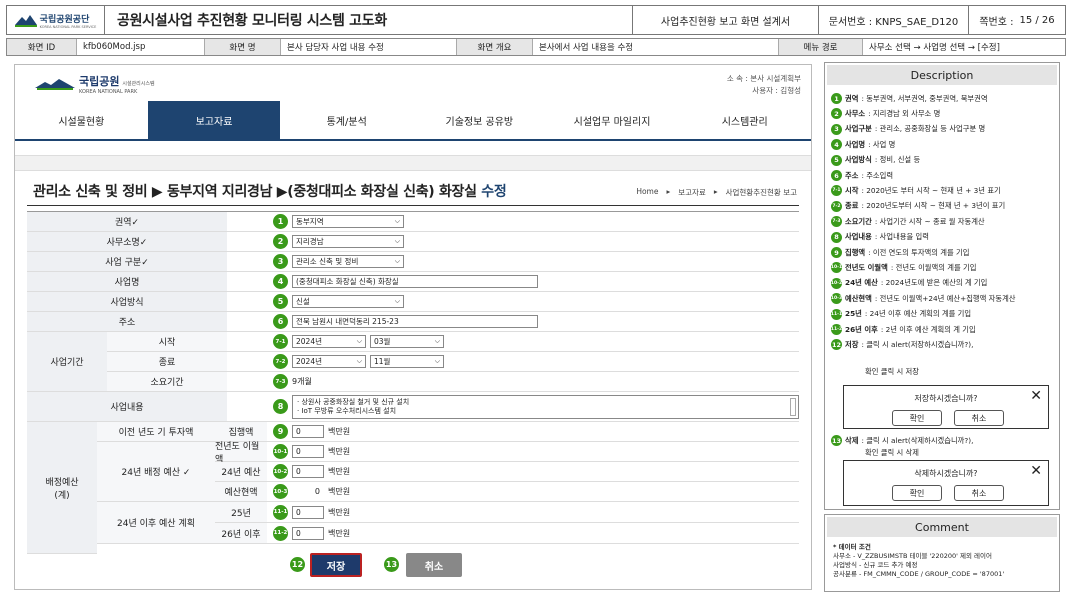  I want to click on y26-input: 0, so click(308, 533).